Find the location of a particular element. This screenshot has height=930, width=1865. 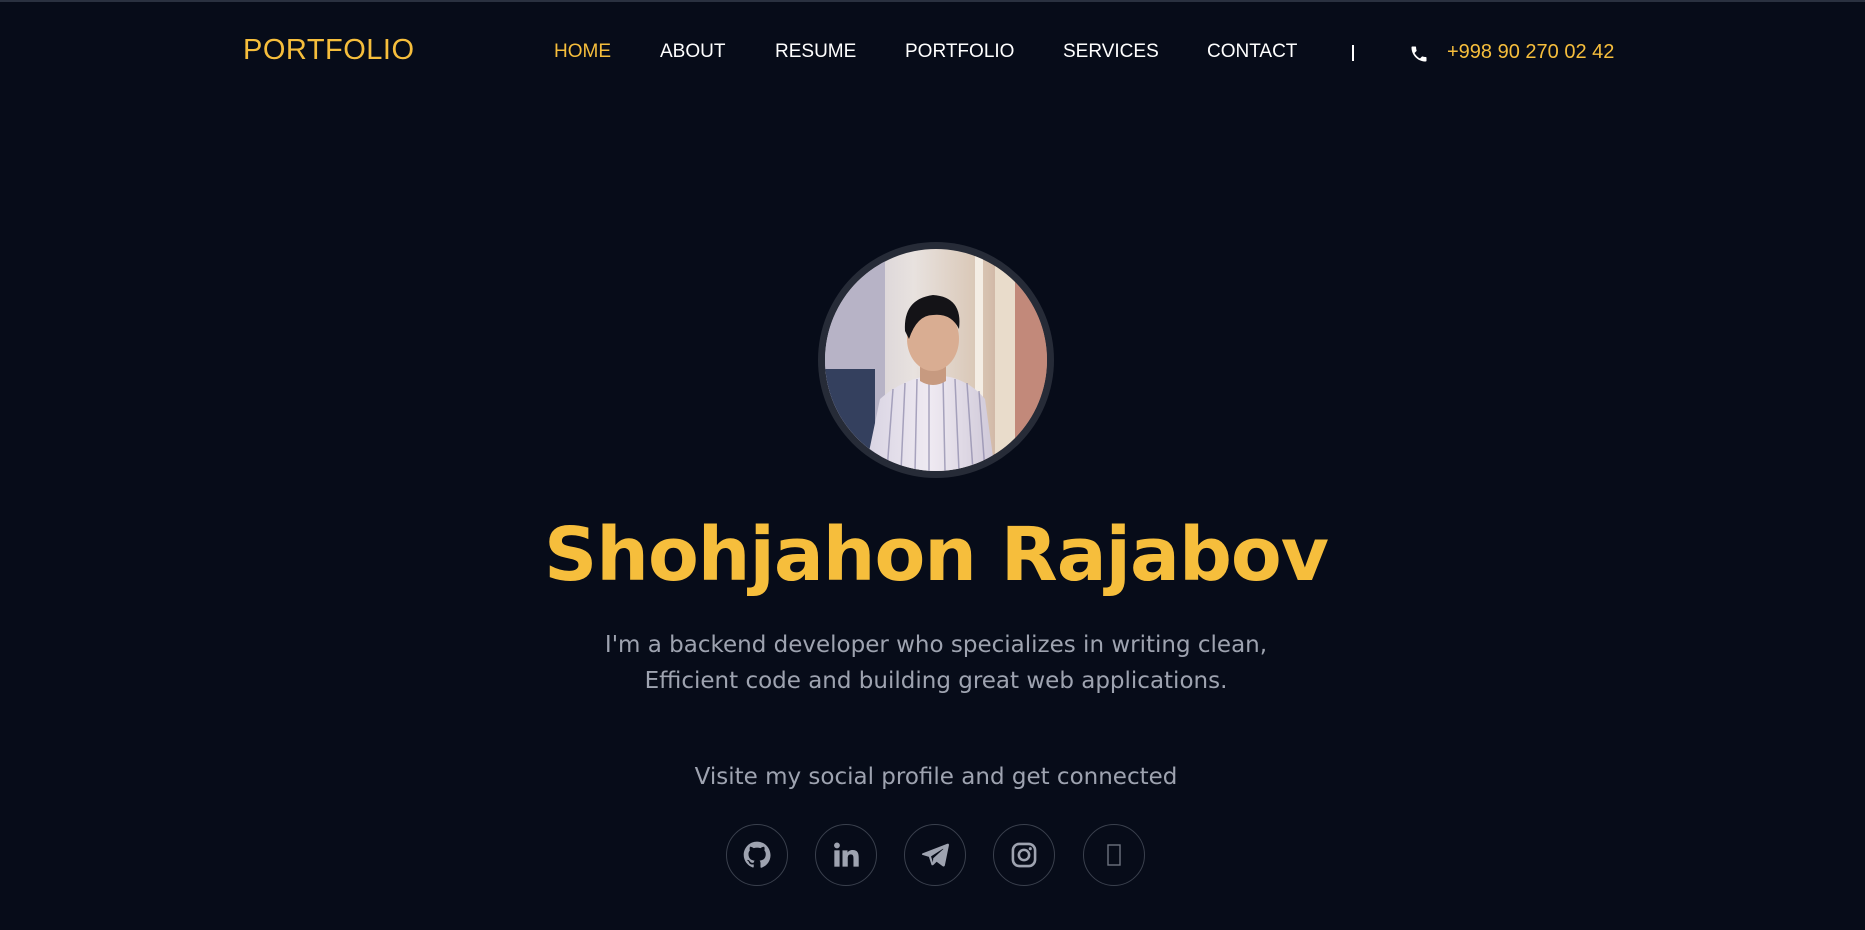

nav-link-home: HOME is located at coordinates (582, 52).